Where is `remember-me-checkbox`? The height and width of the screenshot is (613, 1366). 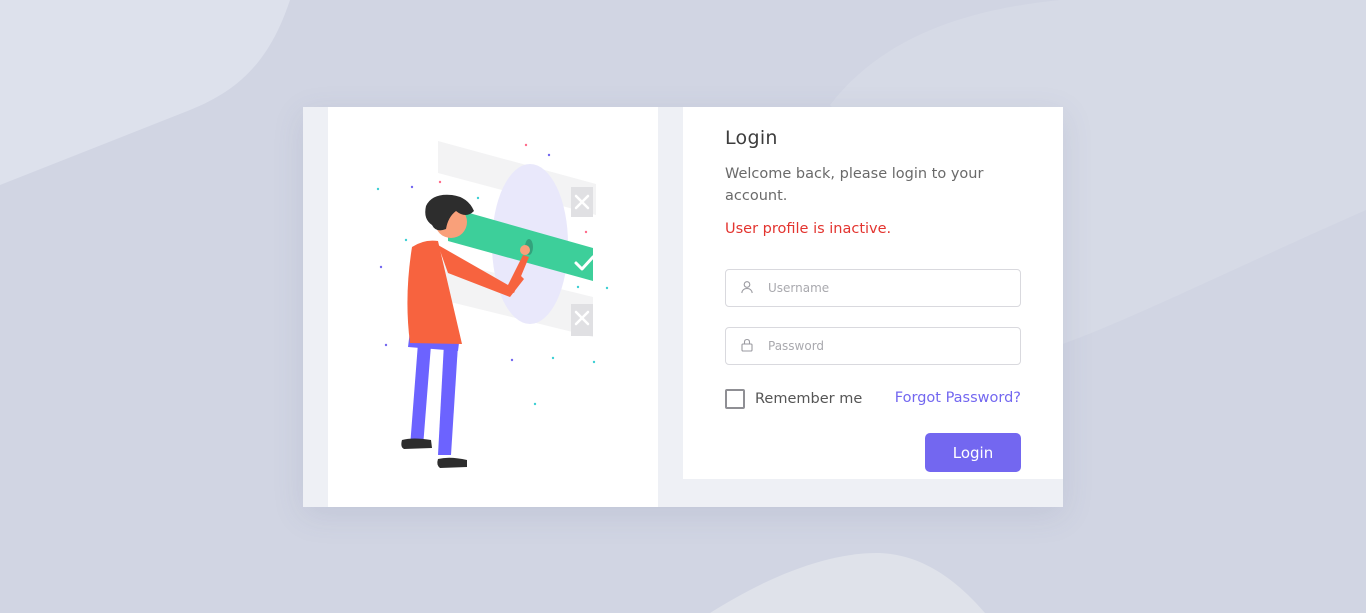 remember-me-checkbox is located at coordinates (735, 399).